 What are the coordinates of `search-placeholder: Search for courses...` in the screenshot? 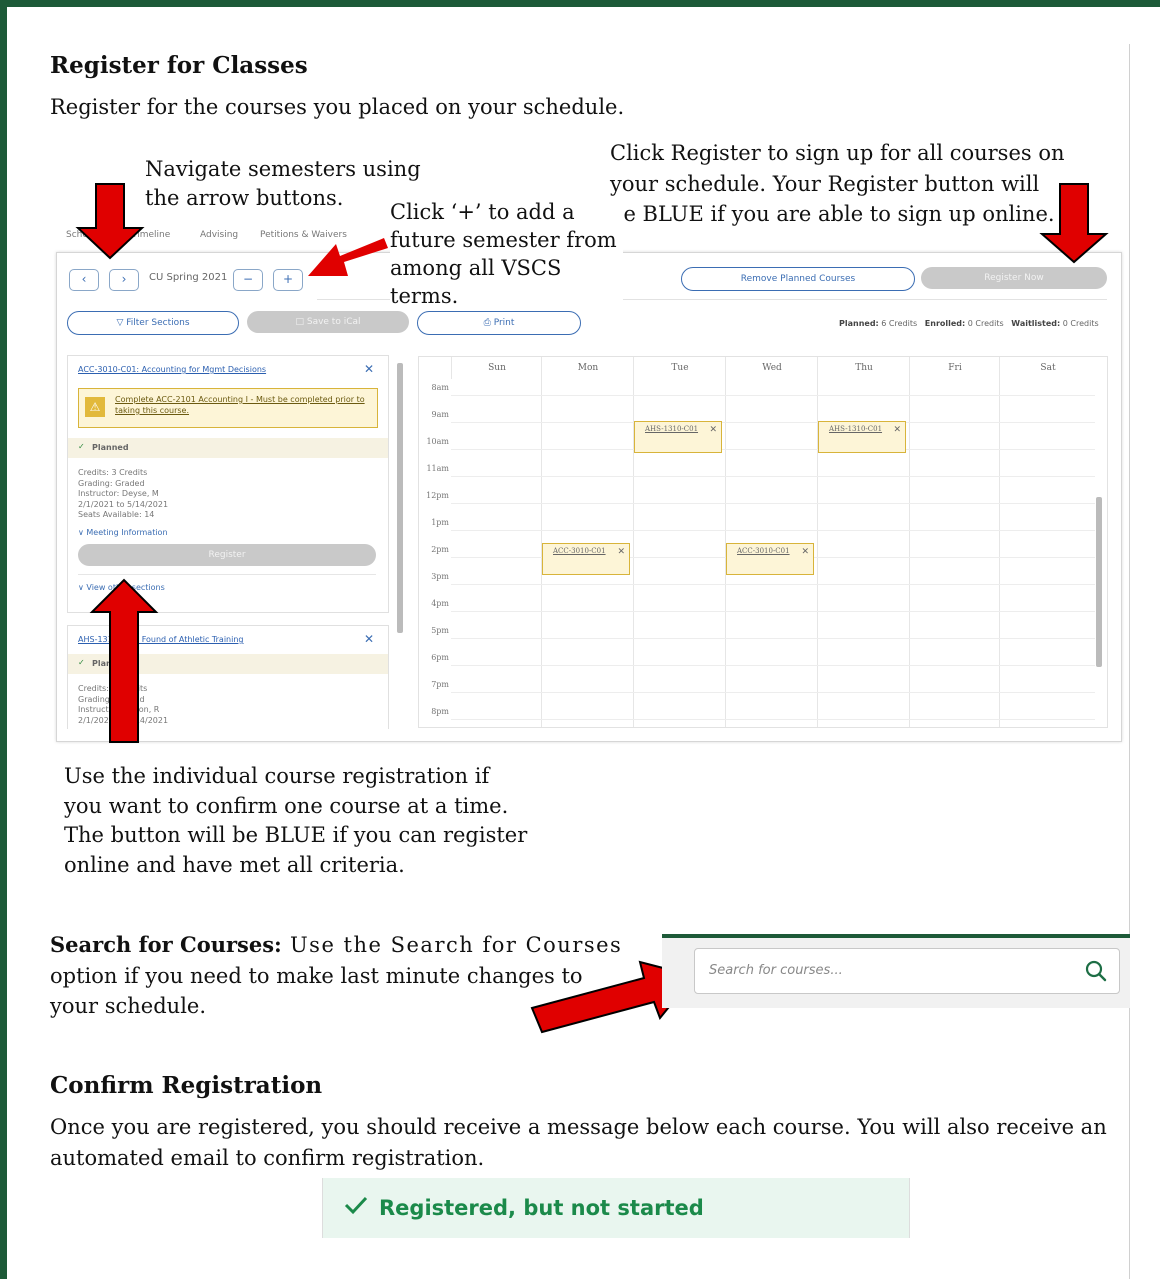 It's located at (776, 970).